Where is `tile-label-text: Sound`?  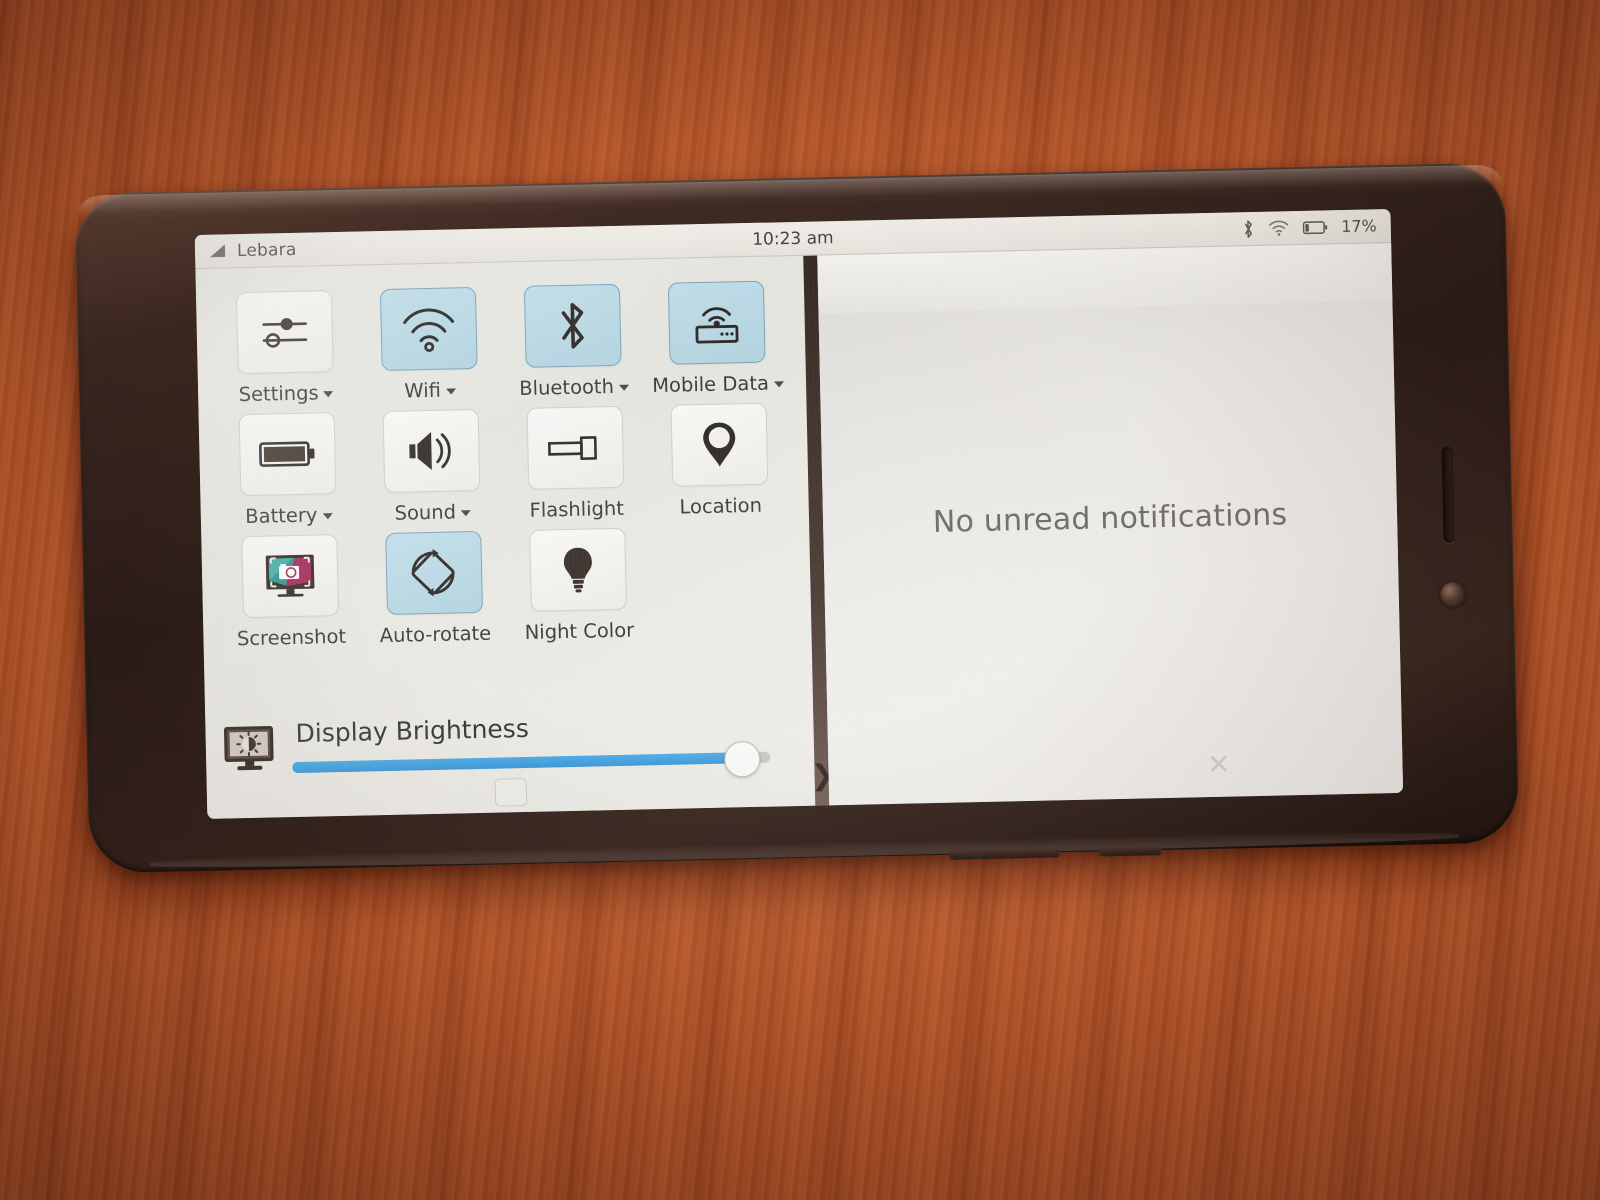 tile-label-text: Sound is located at coordinates (425, 512).